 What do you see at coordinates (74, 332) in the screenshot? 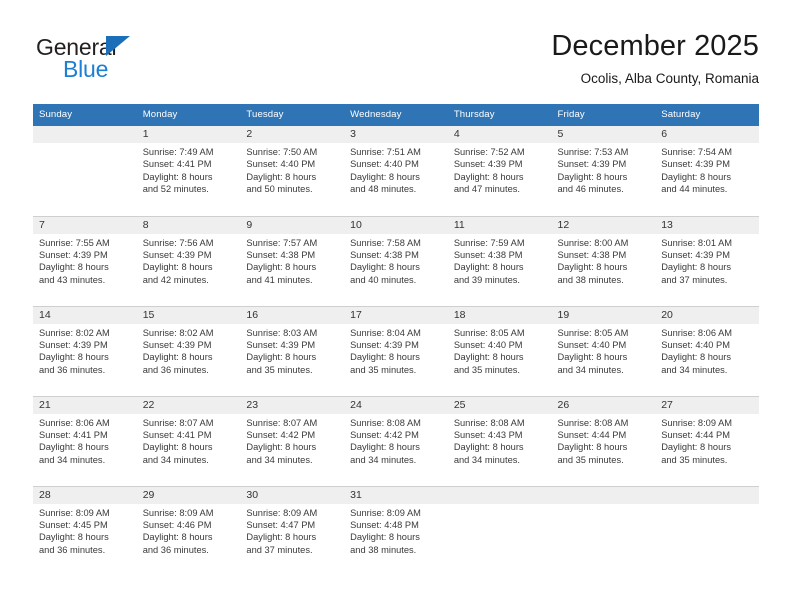
I see `sunrise-text: Sunrise: 8:02 AM` at bounding box center [74, 332].